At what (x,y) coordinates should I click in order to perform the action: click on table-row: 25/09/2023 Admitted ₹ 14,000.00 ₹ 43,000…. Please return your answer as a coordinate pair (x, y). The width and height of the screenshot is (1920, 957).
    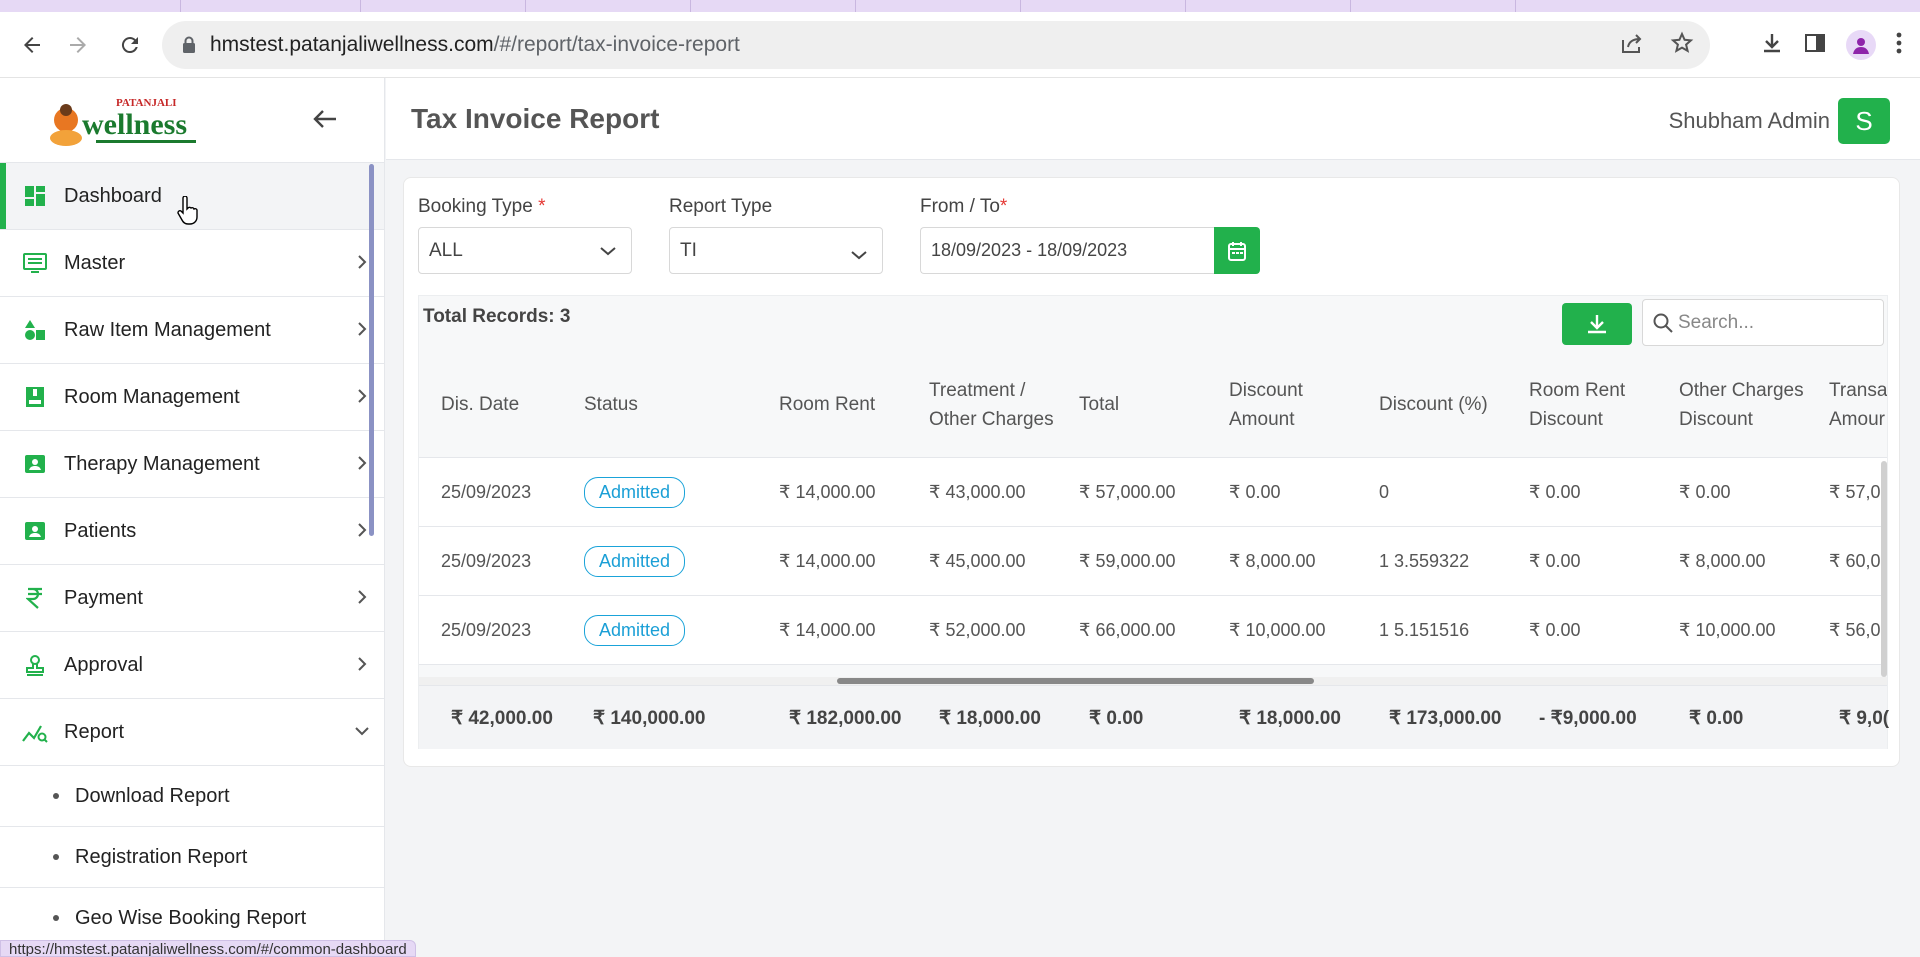
    Looking at the image, I should click on (1153, 492).